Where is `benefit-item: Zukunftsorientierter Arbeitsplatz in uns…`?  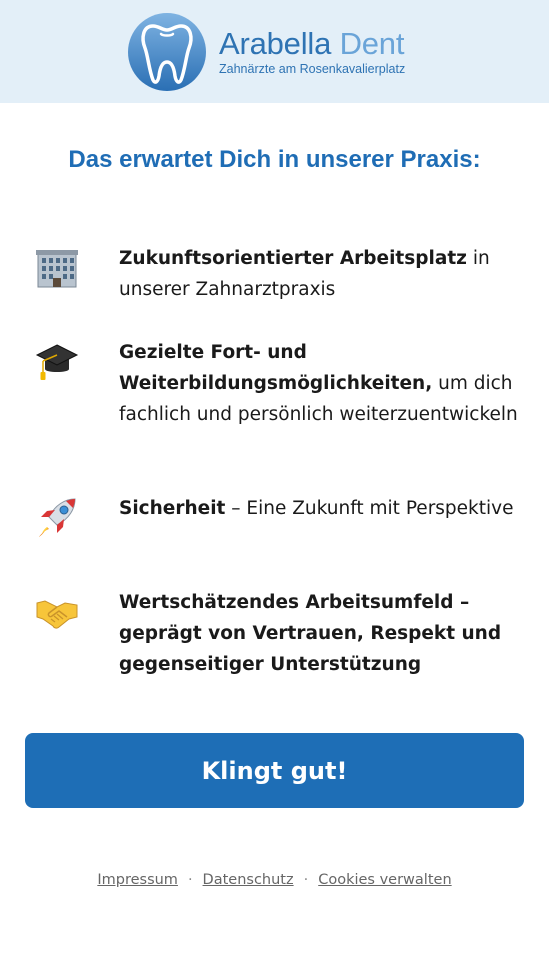 benefit-item: Zukunftsorientierter Arbeitsplatz in uns… is located at coordinates (280, 274).